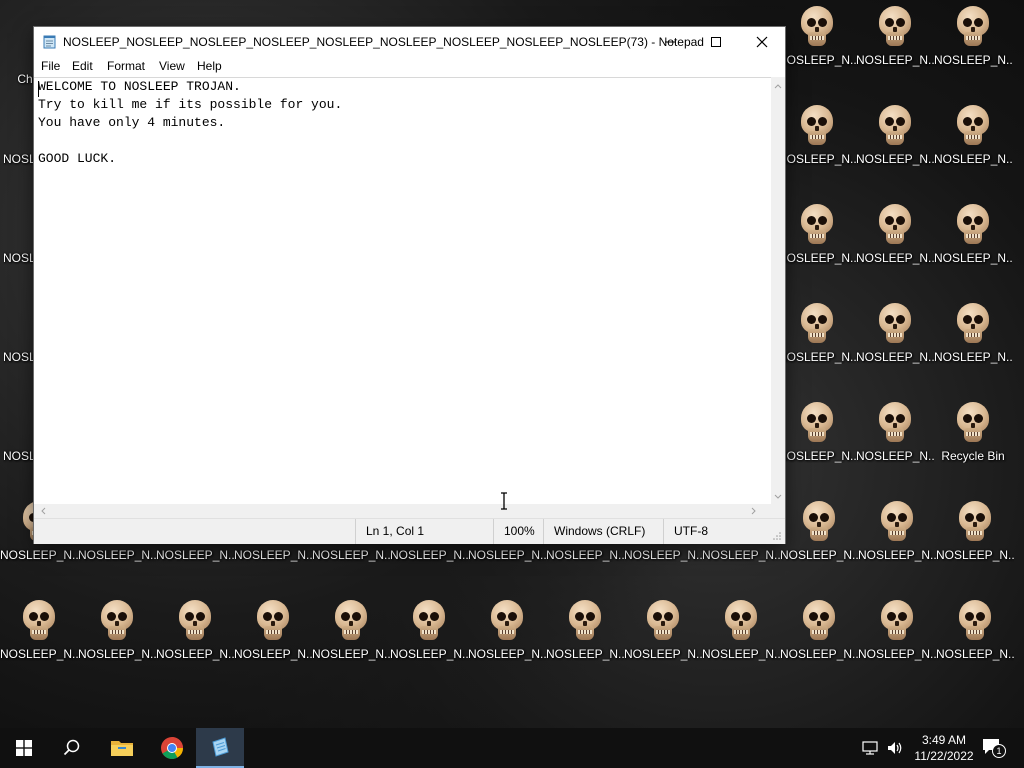 This screenshot has width=1024, height=768. Describe the element at coordinates (778, 496) in the screenshot. I see `scroll-down-icon` at that location.